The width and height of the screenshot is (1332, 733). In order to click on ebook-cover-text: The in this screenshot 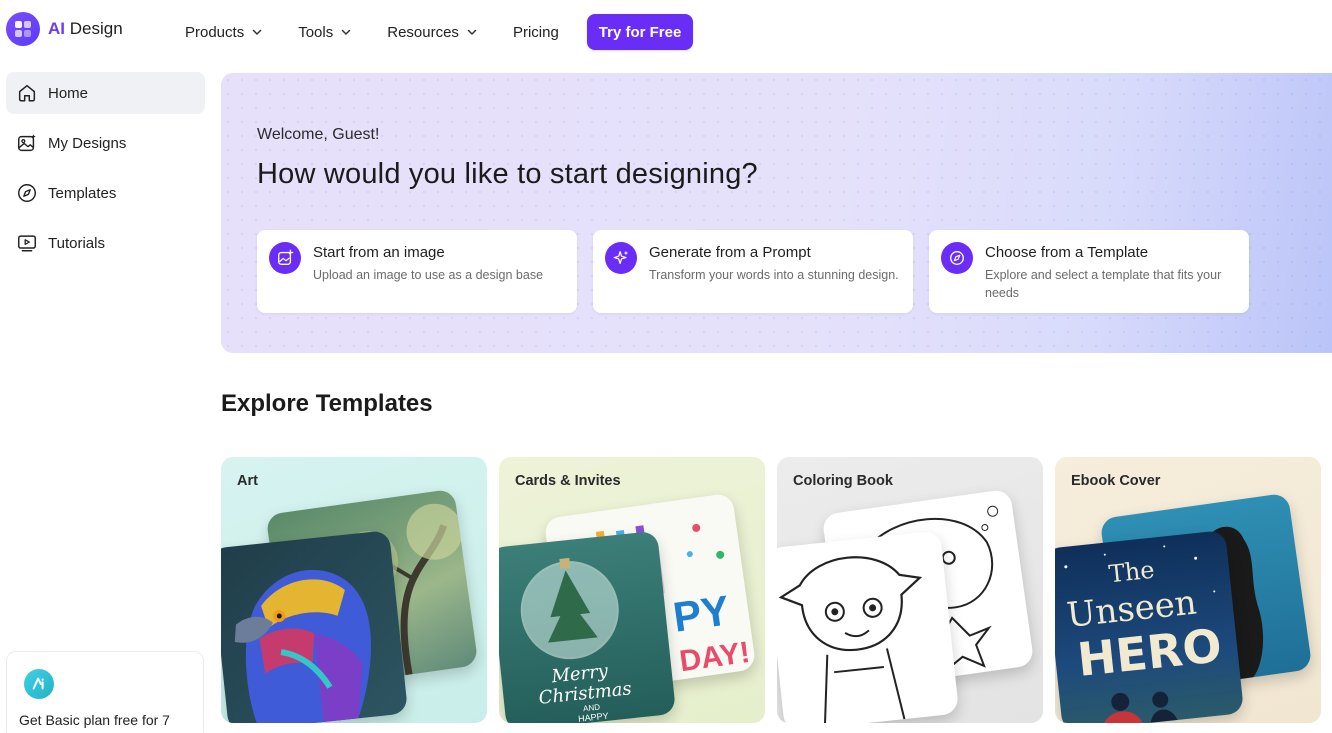, I will do `click(1131, 572)`.